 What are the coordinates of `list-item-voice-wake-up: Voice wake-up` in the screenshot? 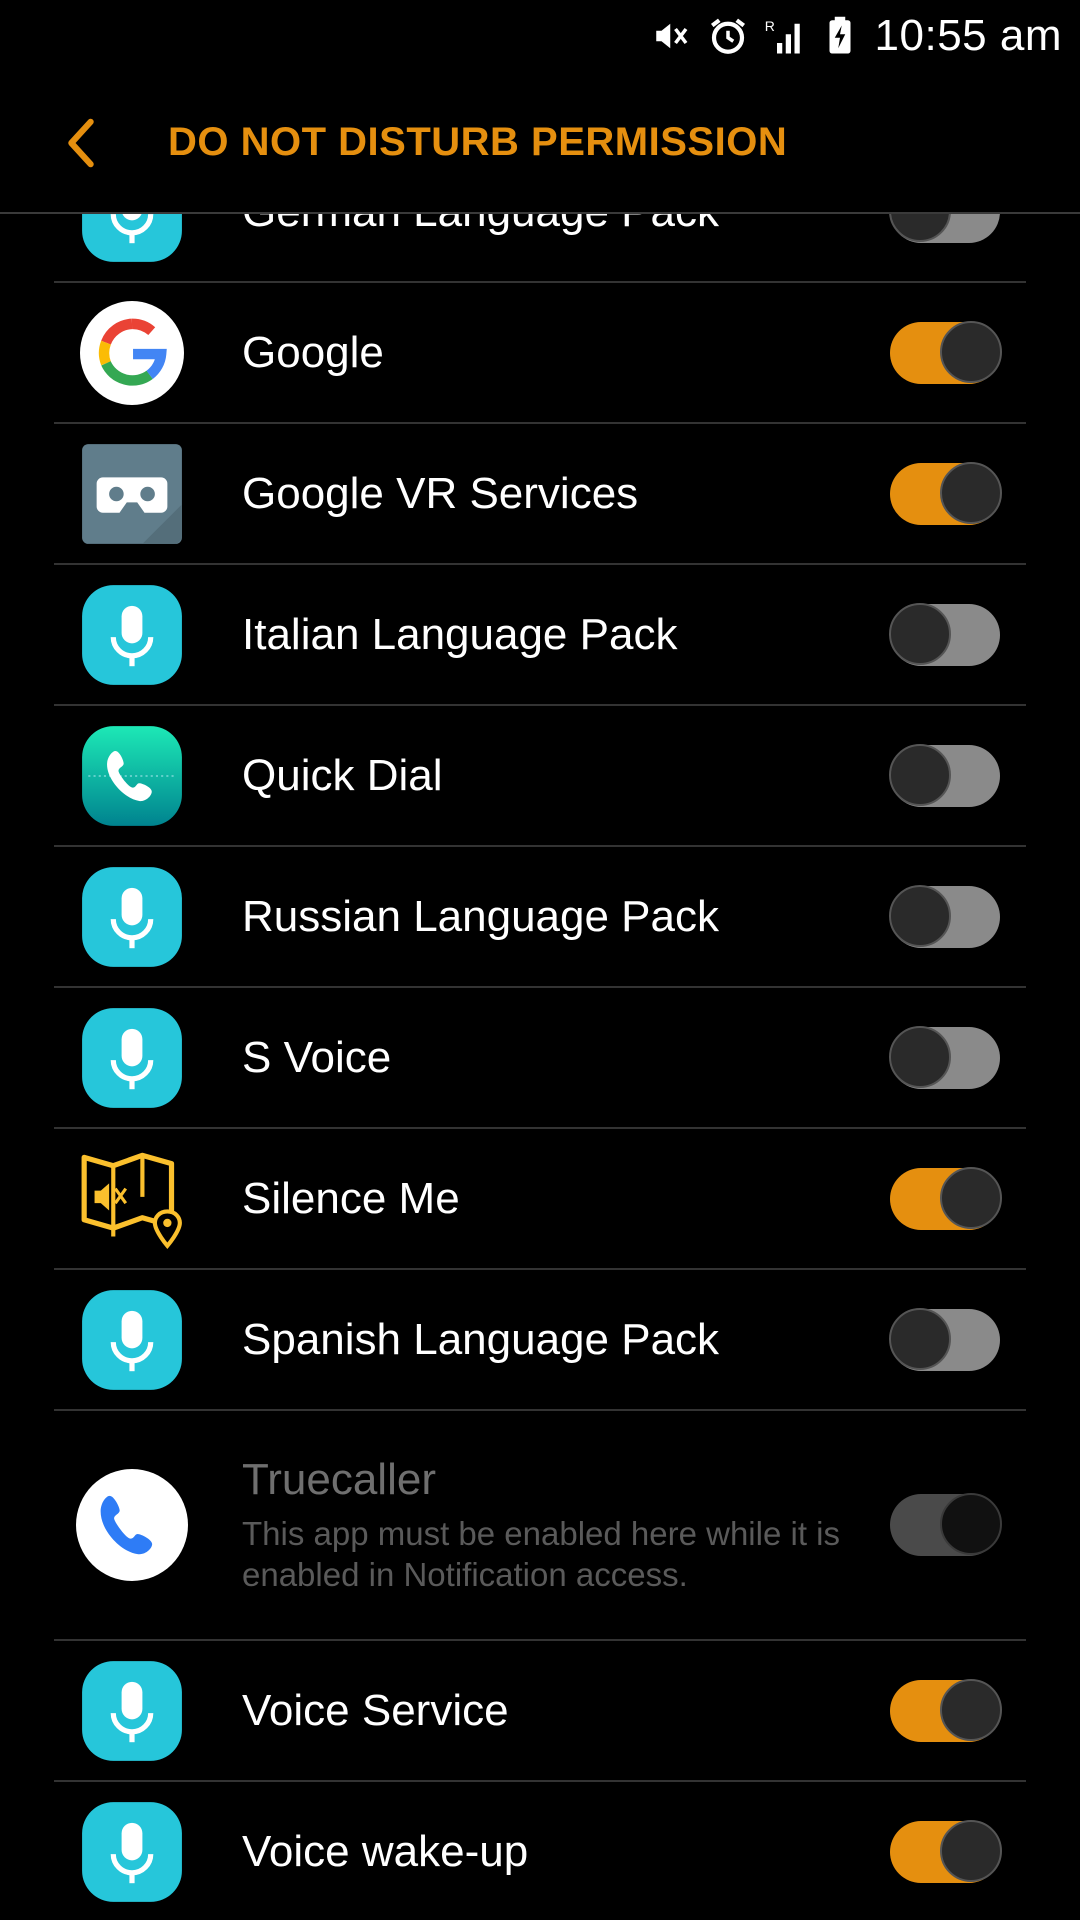 It's located at (540, 1851).